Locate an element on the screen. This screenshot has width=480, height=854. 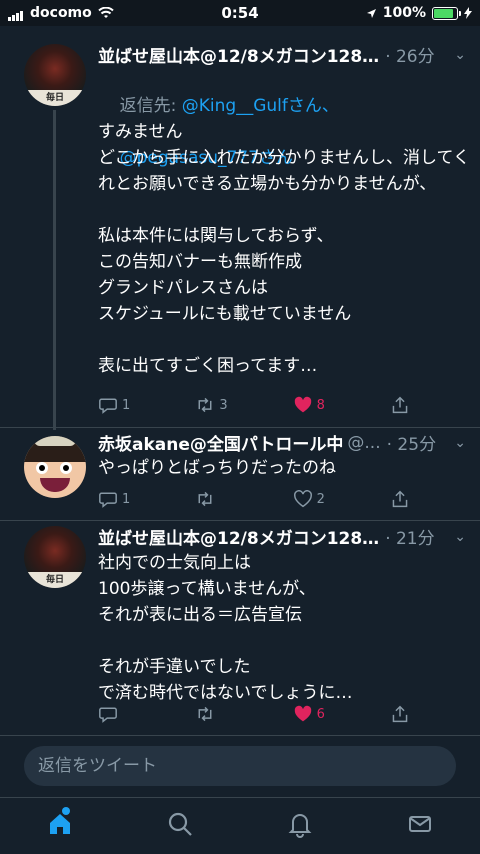
envelope-icon is located at coordinates (420, 824).